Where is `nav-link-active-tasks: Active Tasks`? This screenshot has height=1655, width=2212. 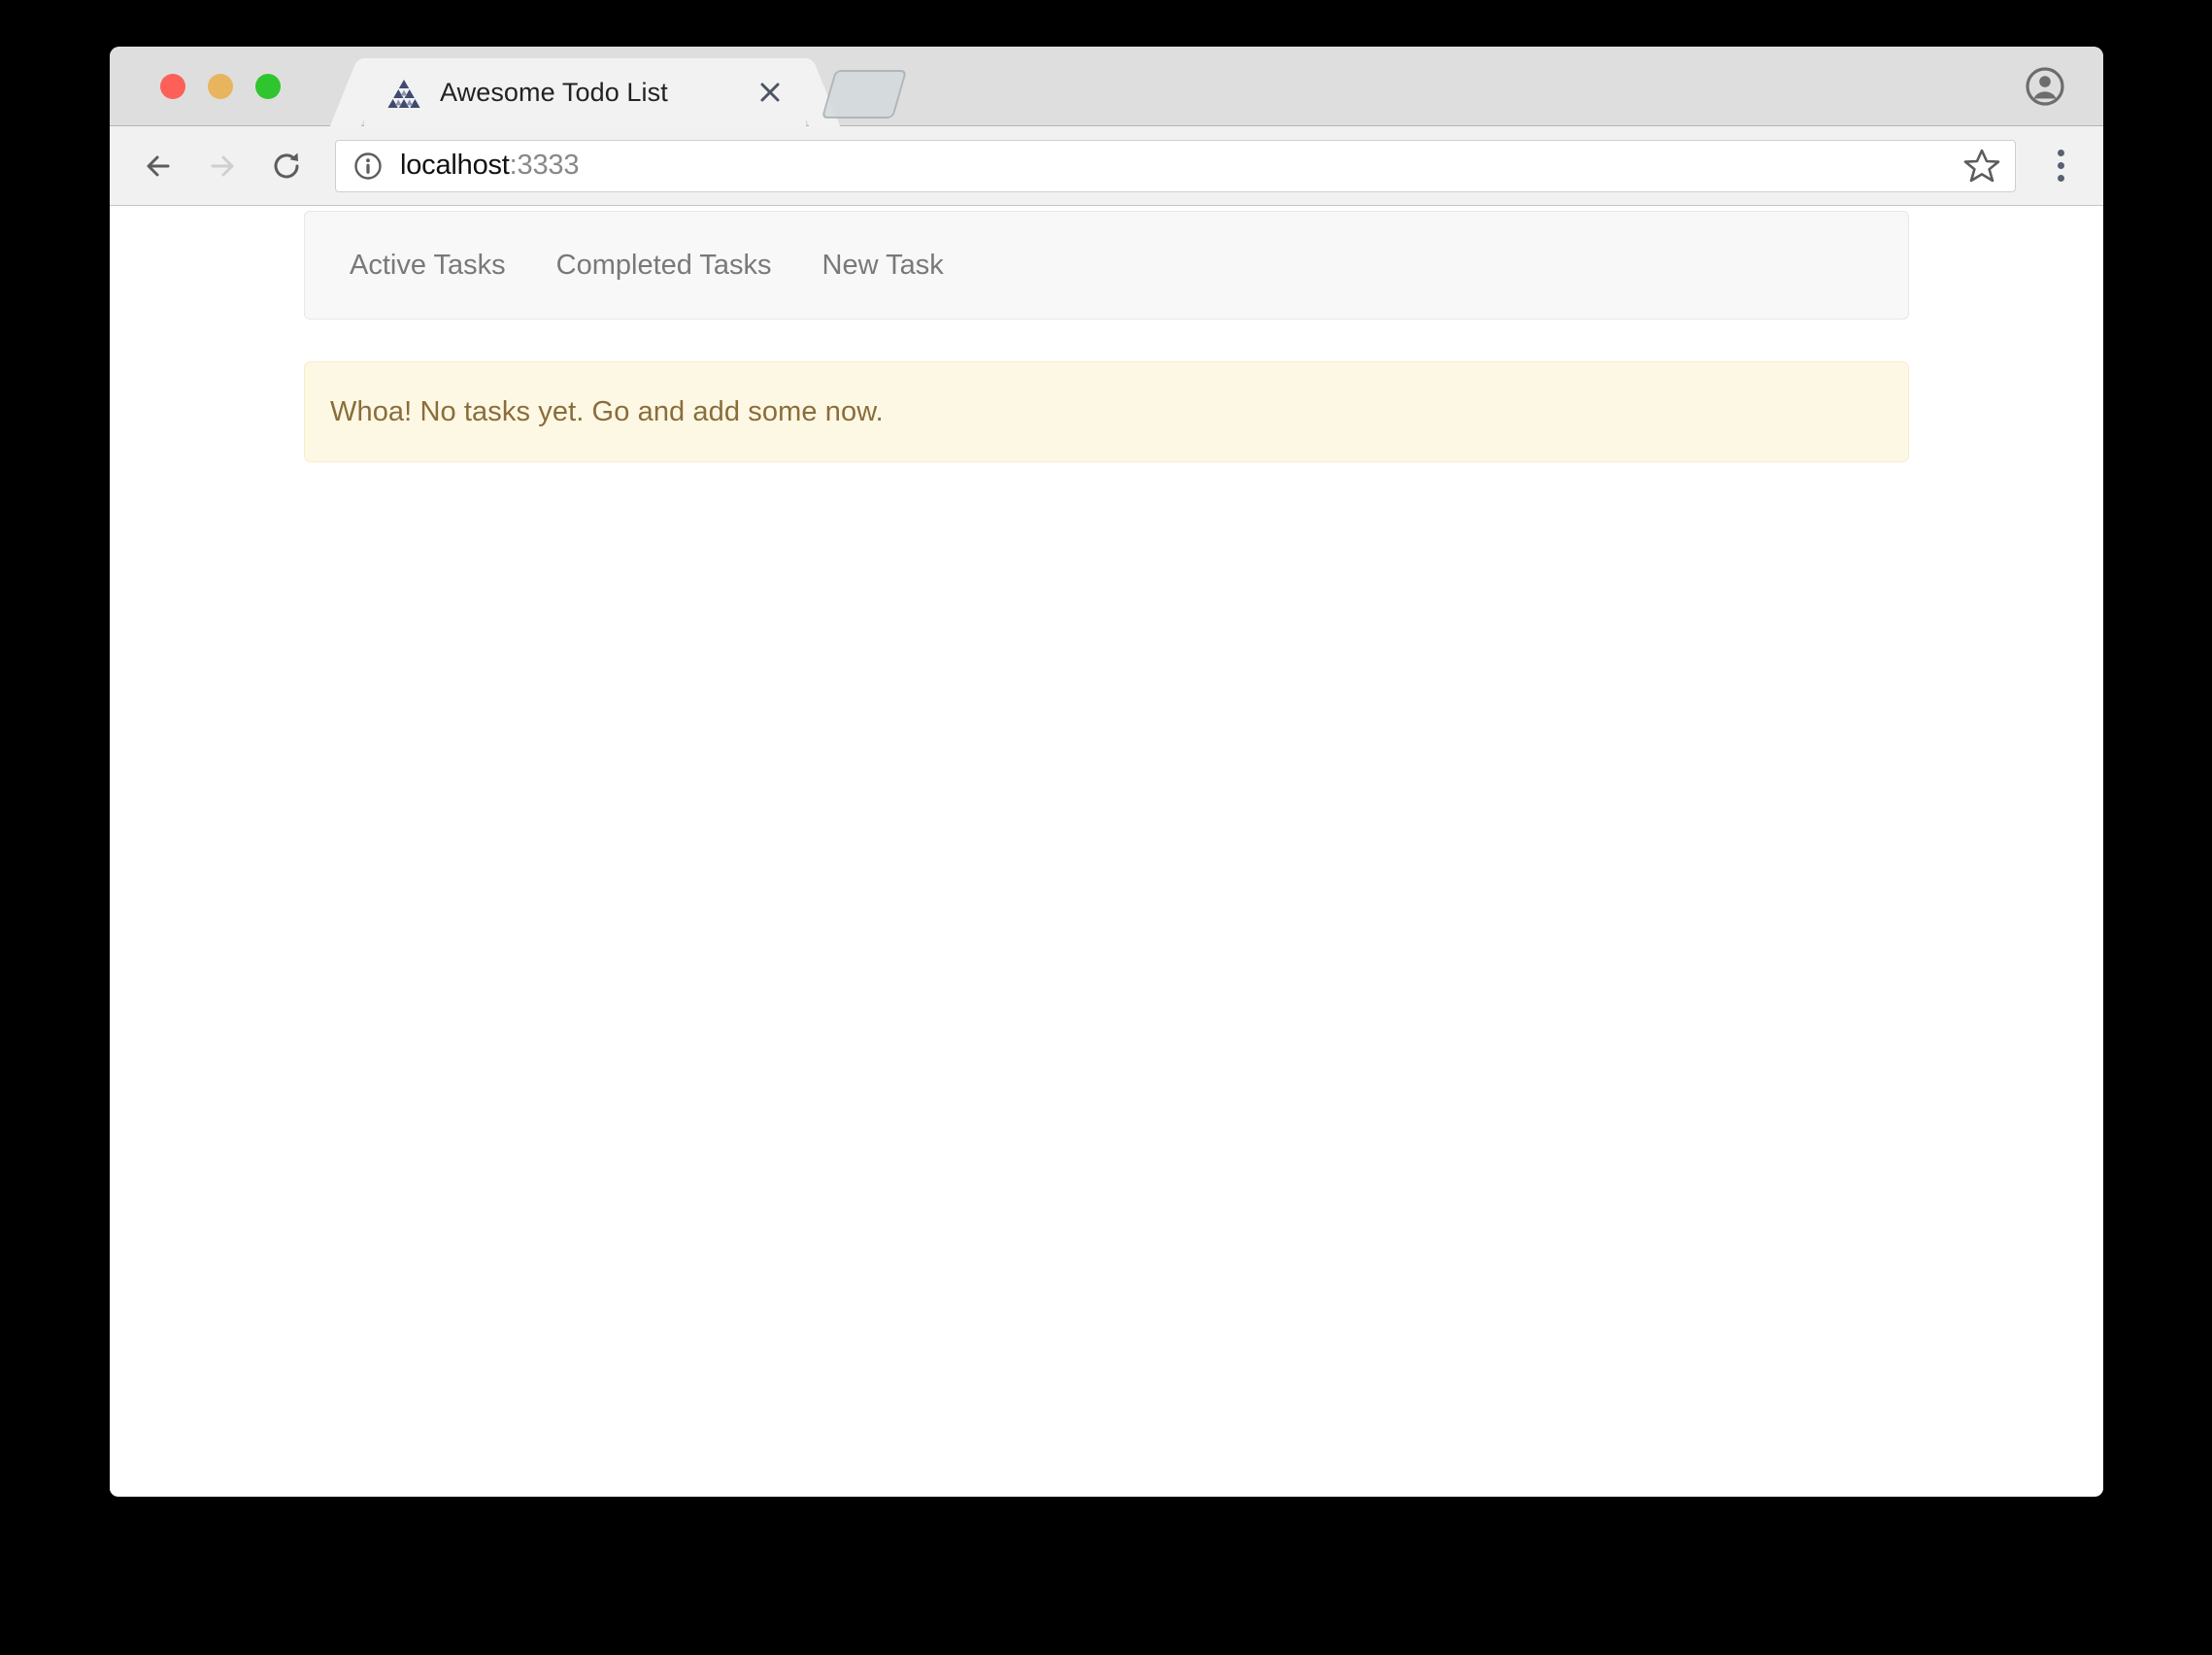 nav-link-active-tasks: Active Tasks is located at coordinates (427, 265).